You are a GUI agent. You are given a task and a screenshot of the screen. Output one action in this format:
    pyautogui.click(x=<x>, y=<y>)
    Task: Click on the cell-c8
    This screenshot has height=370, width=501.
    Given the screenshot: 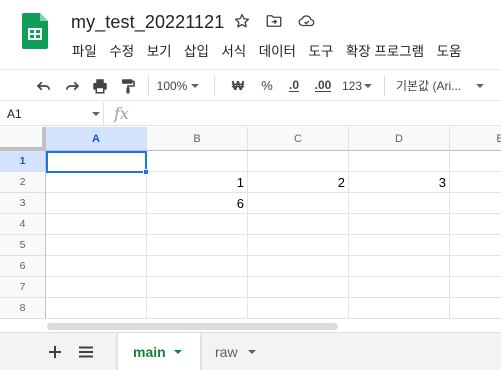 What is the action you would take?
    pyautogui.click(x=298, y=308)
    